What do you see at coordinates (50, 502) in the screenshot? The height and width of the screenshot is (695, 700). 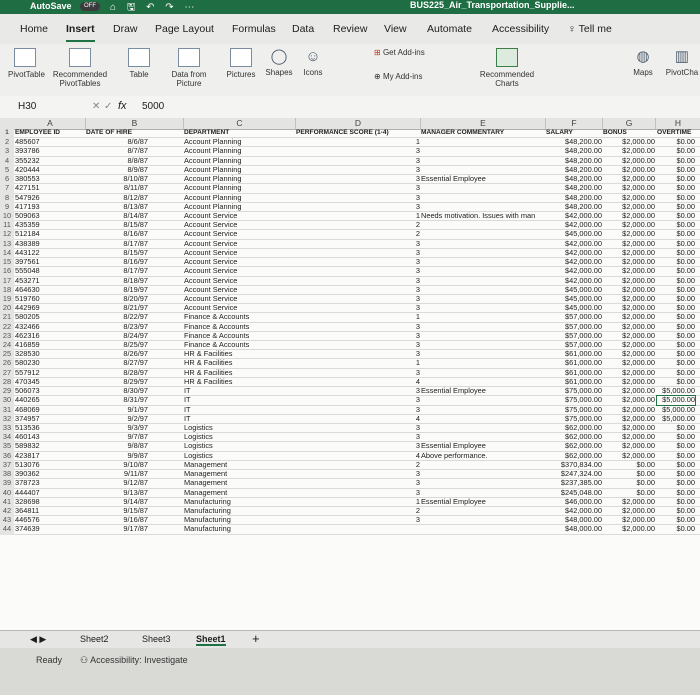 I see `employee-id-cell: 328698` at bounding box center [50, 502].